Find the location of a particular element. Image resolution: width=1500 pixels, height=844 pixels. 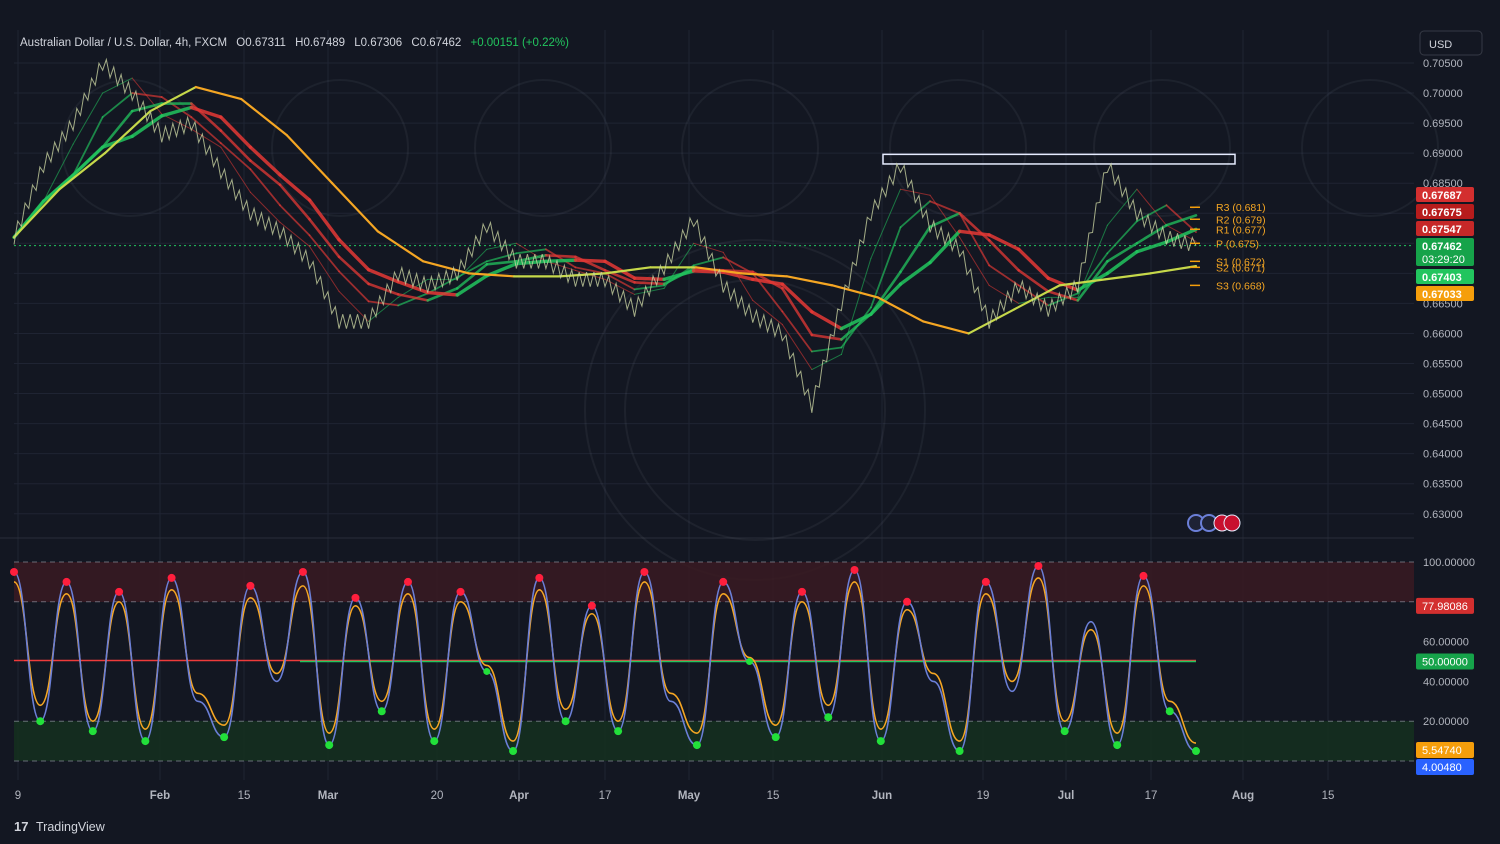

low-value: L0.67306 is located at coordinates (378, 43).